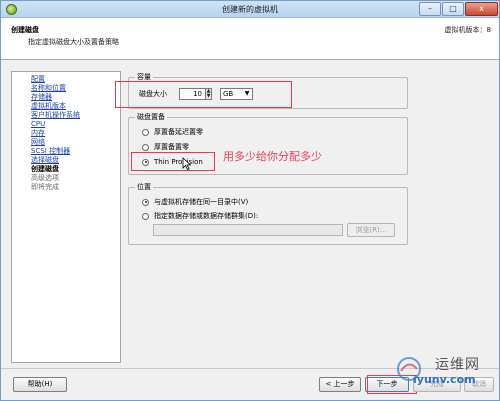 Image resolution: width=500 pixels, height=401 pixels. I want to click on nav-step-storage: 存储器, so click(75, 97).